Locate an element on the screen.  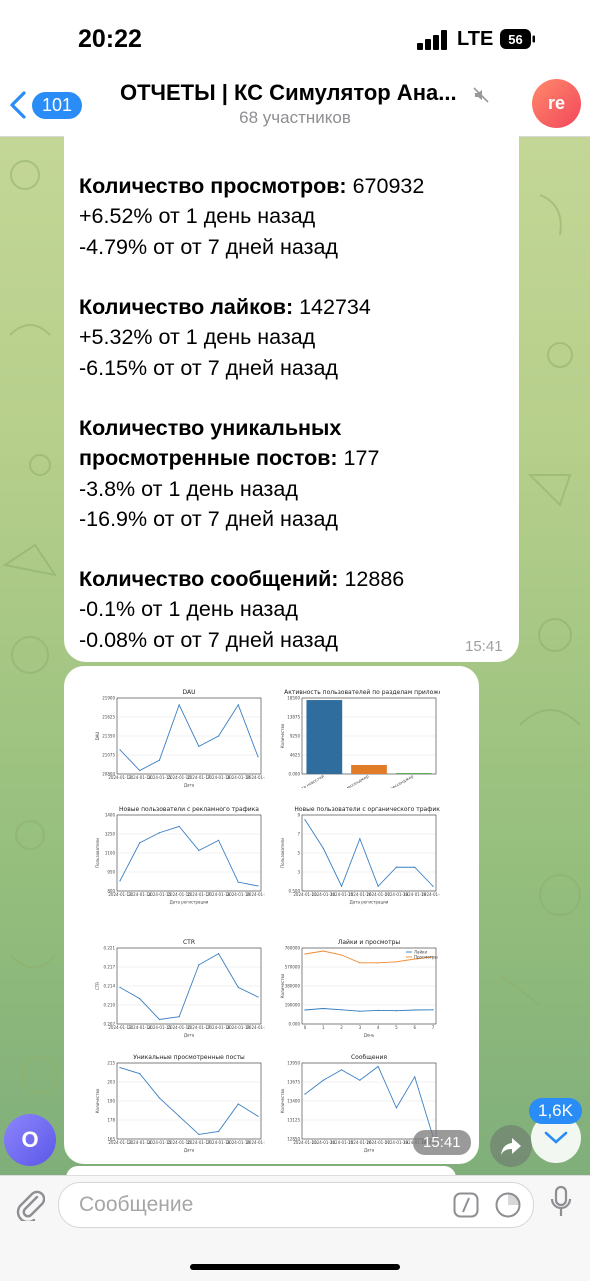
y-tick-label: 13400 is located at coordinates (293, 1100).